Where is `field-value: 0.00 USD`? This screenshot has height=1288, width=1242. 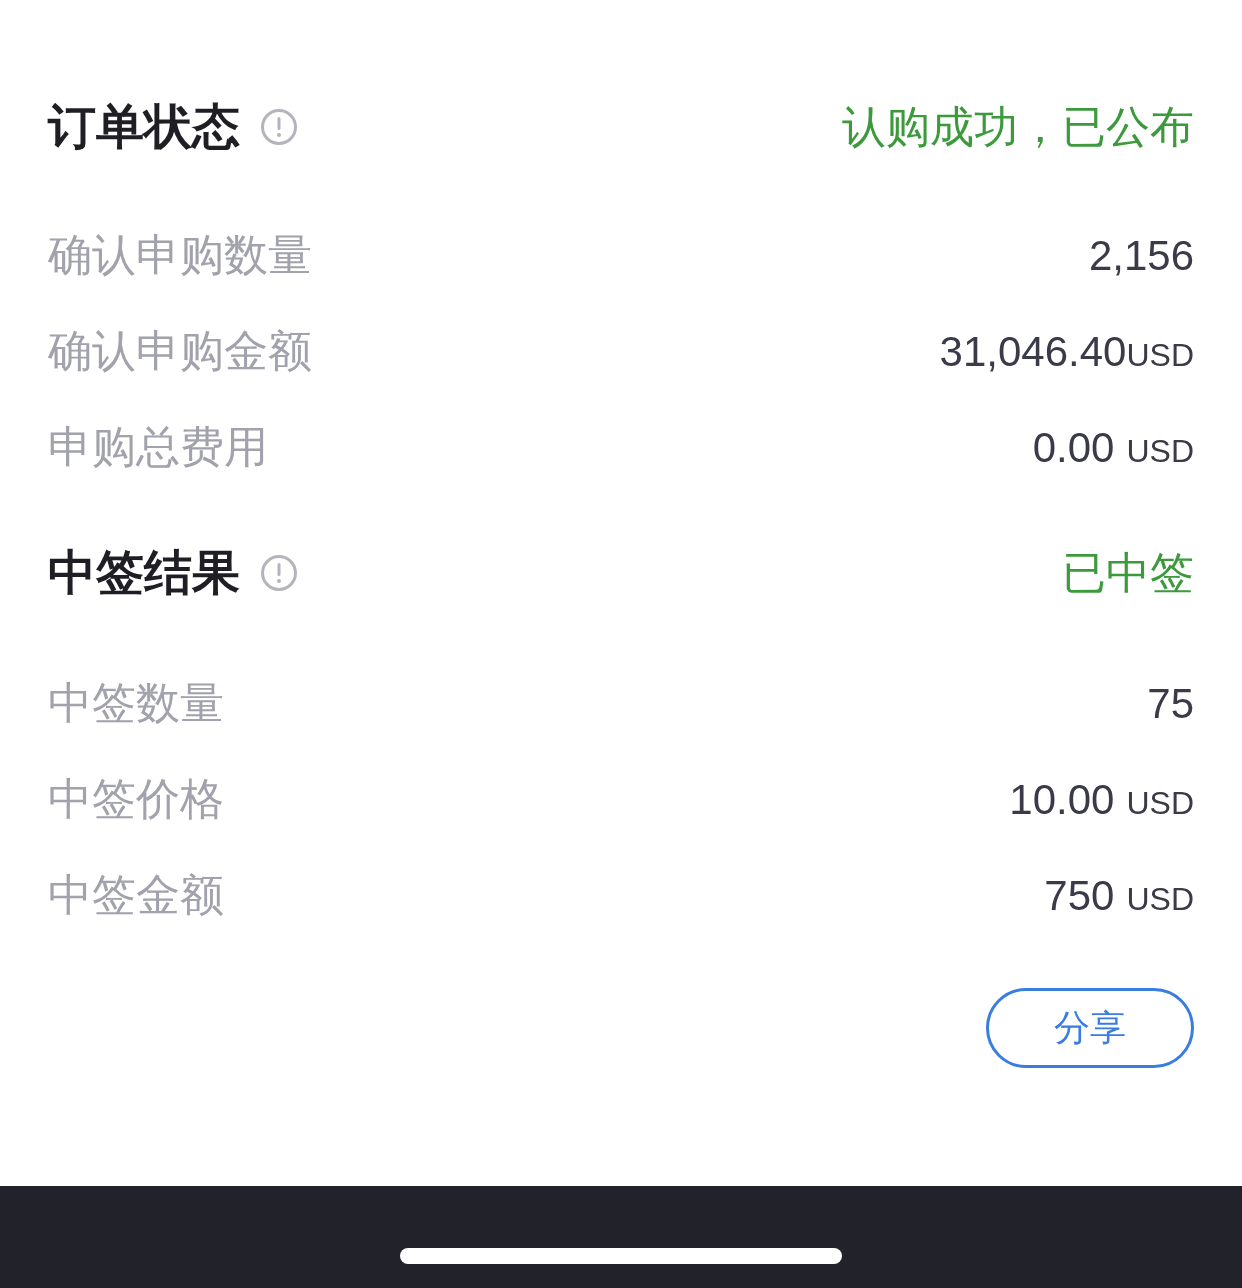 field-value: 0.00 USD is located at coordinates (1113, 447).